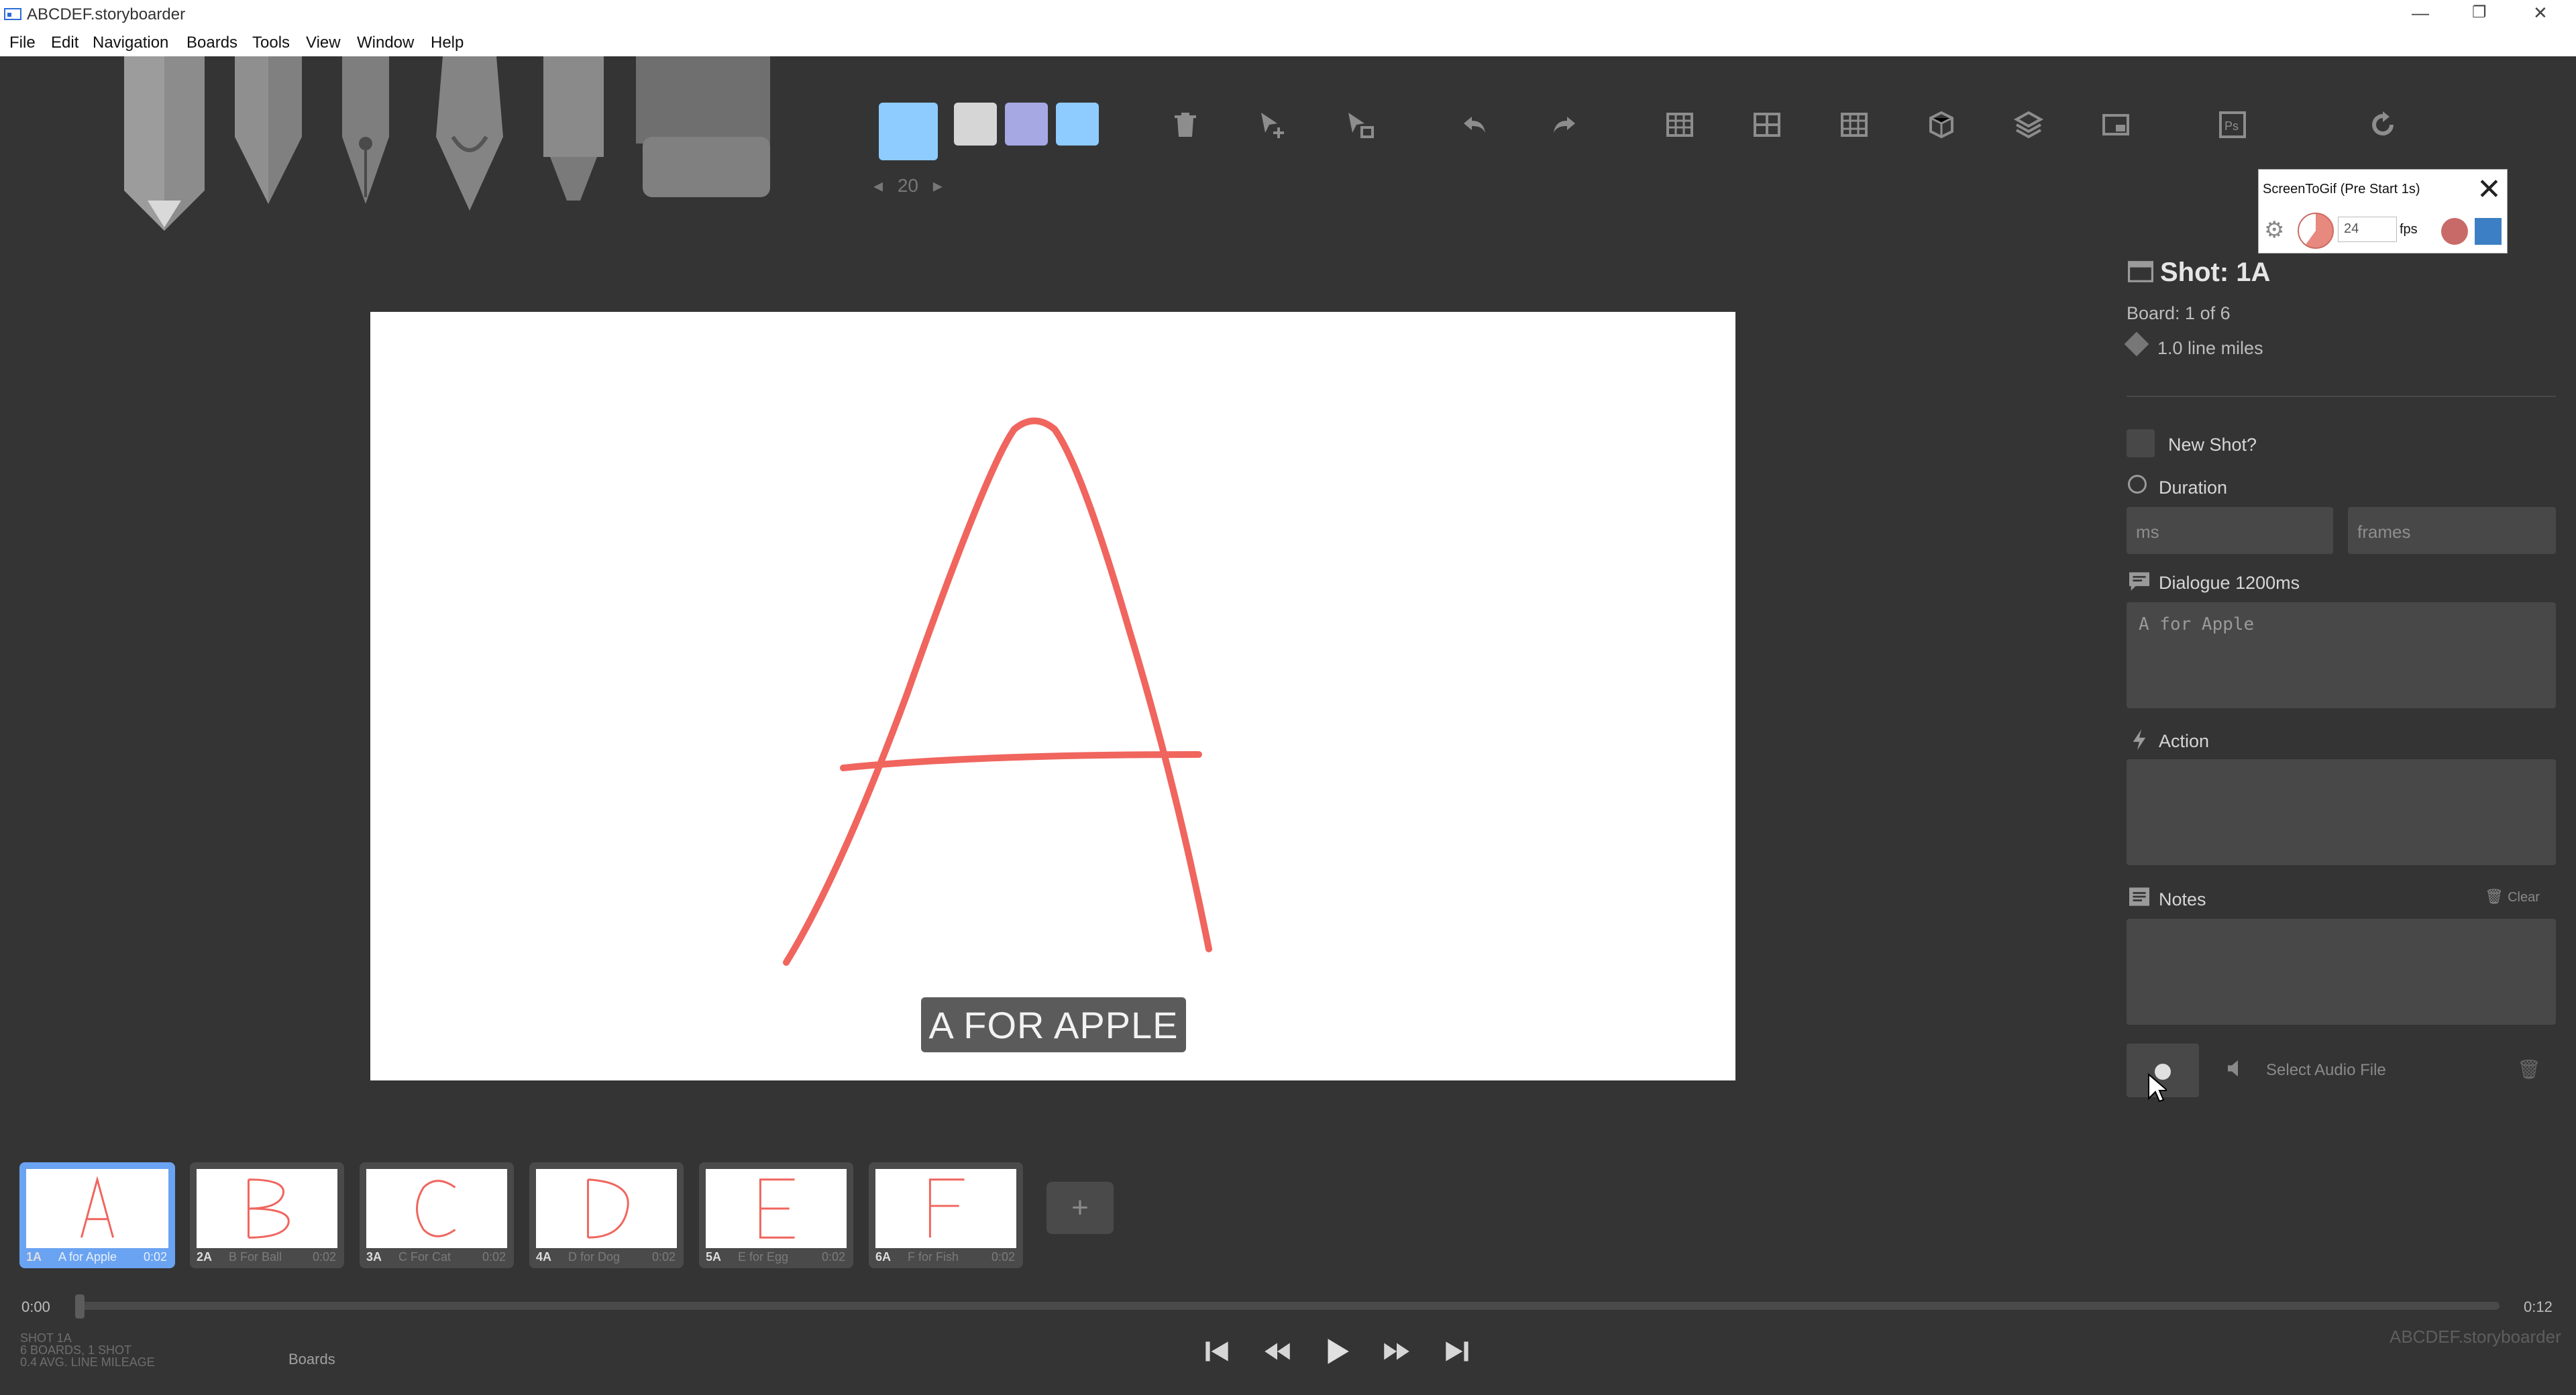  What do you see at coordinates (1080, 1208) in the screenshot?
I see `add-board-button: +` at bounding box center [1080, 1208].